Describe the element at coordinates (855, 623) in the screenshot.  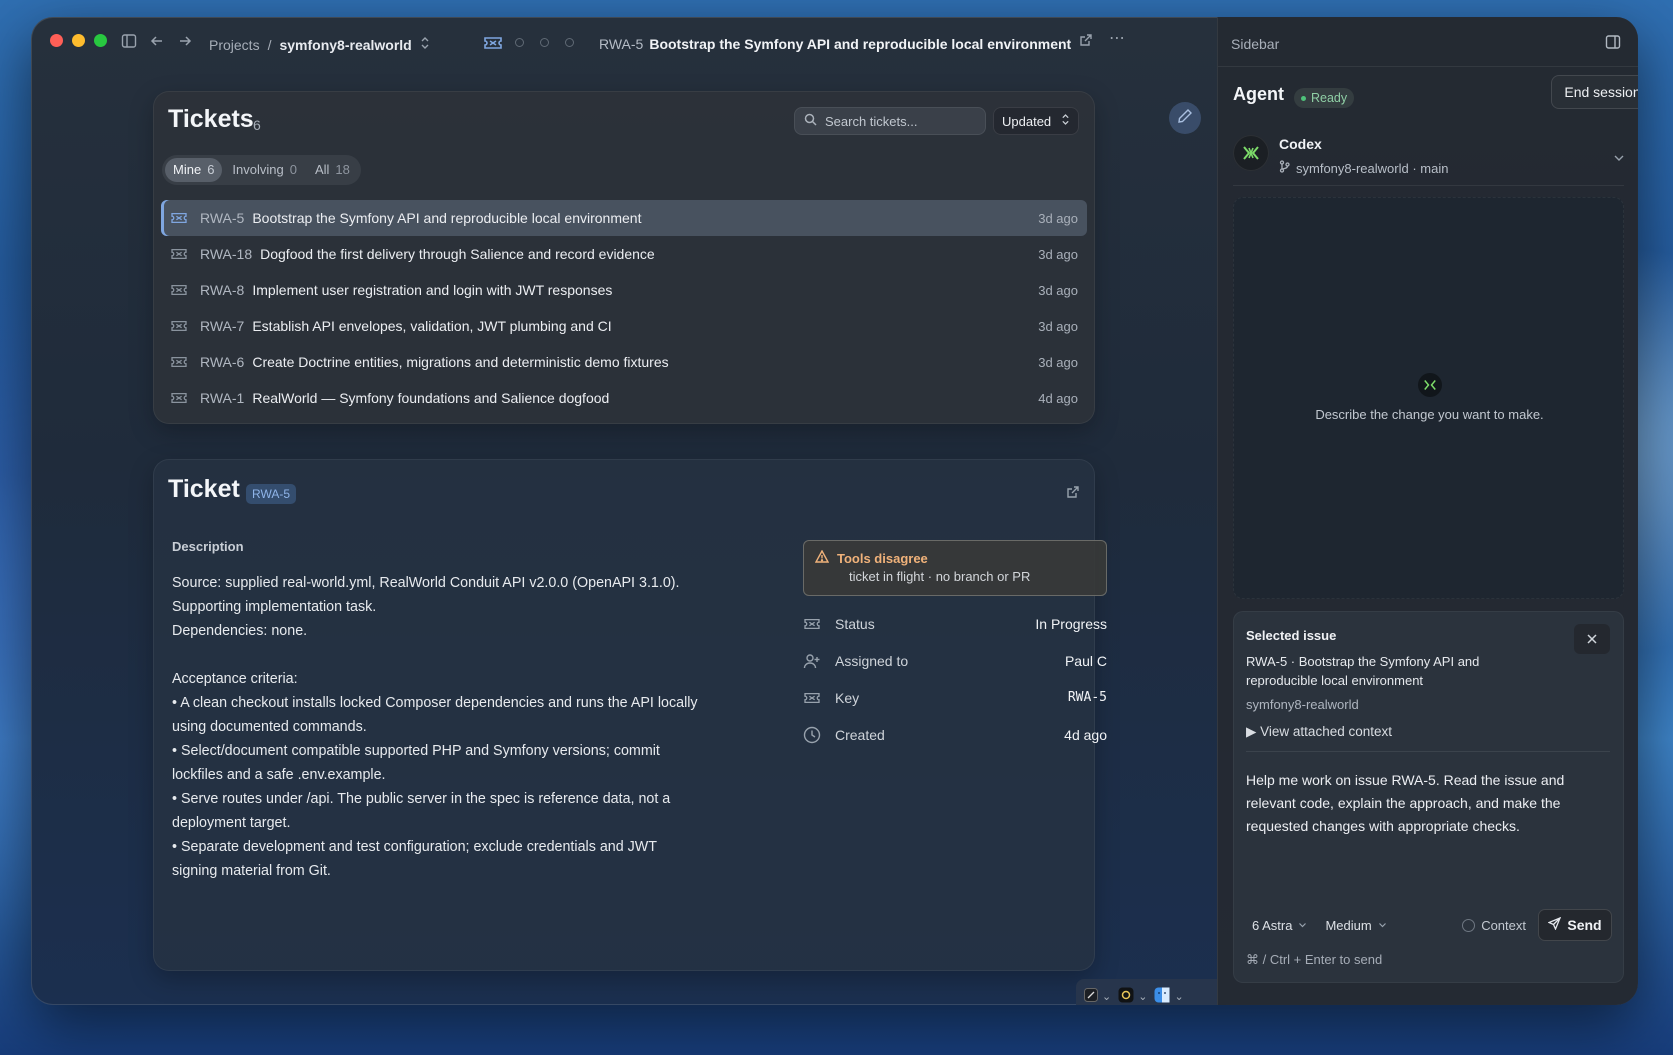
I see `status-label: Status` at that location.